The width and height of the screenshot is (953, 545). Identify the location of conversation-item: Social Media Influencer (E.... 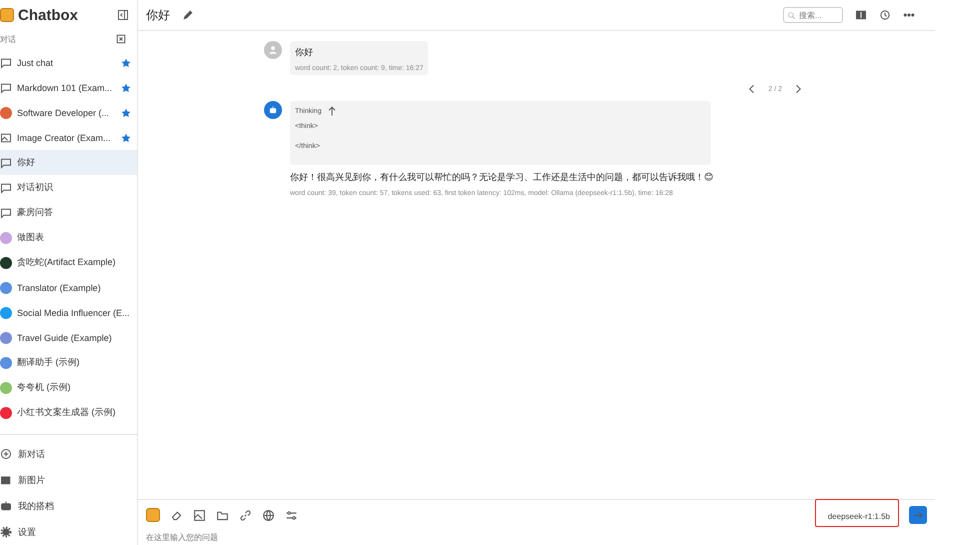
(68, 312).